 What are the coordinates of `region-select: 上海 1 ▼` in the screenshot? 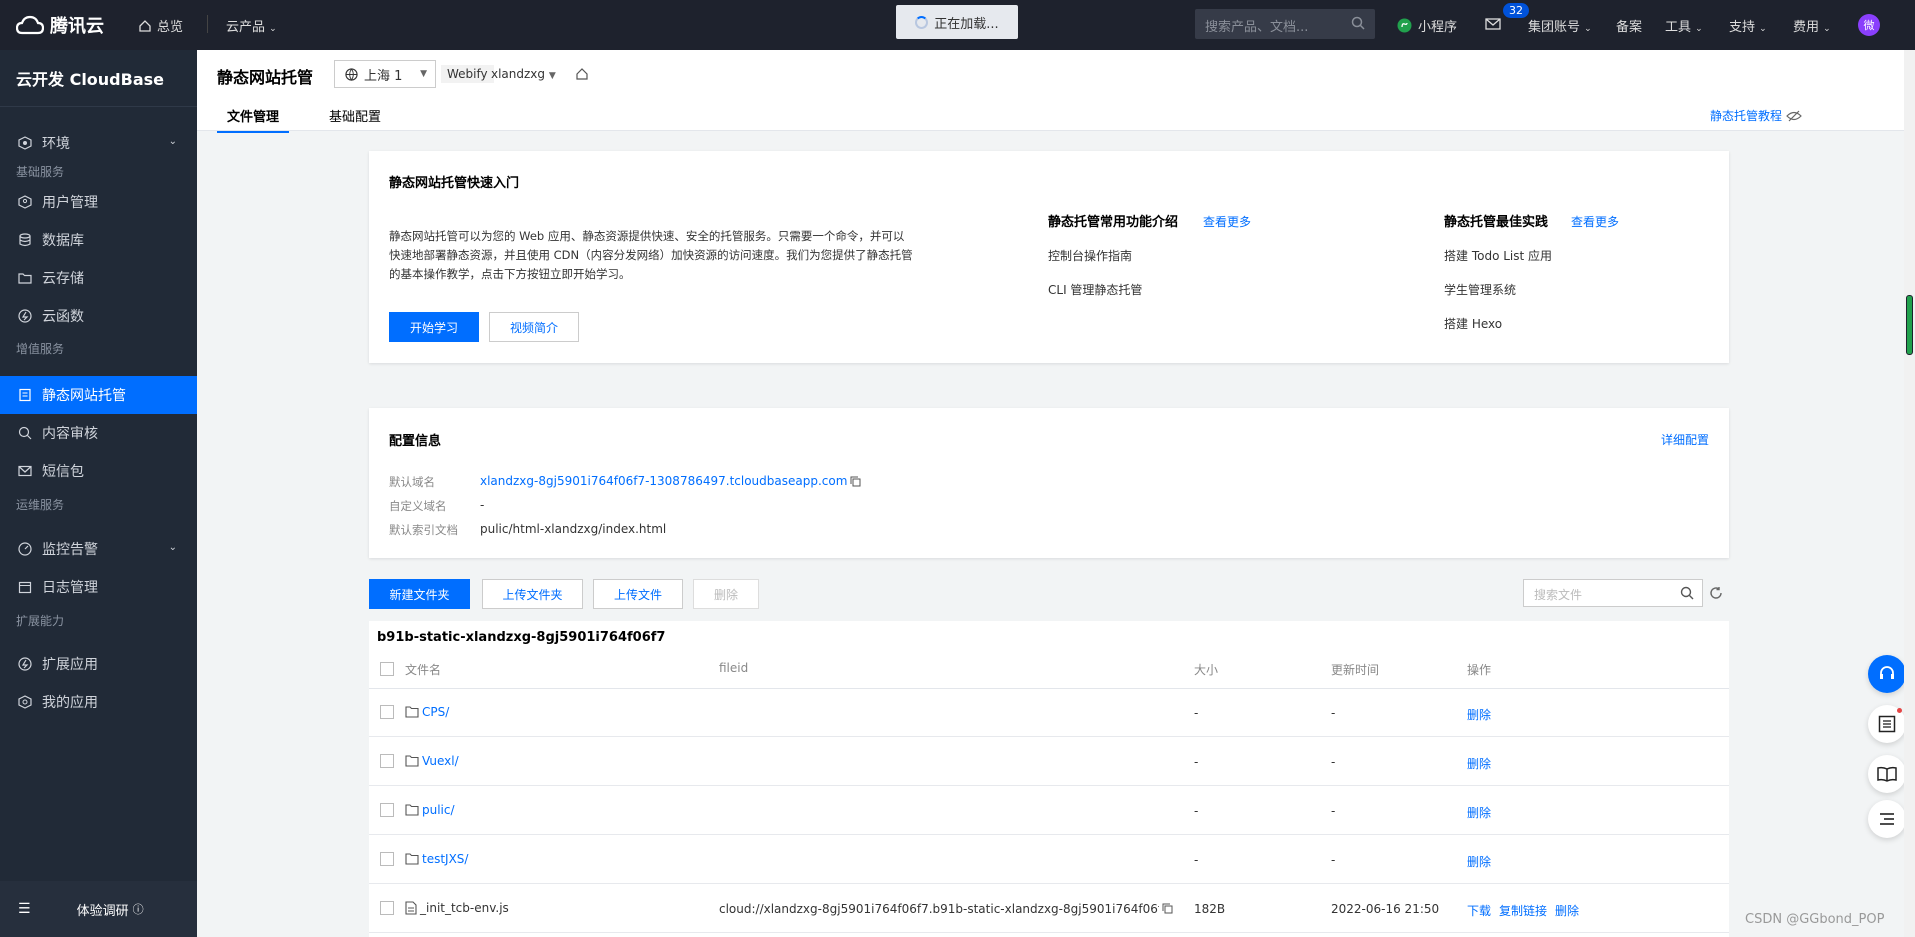 It's located at (385, 74).